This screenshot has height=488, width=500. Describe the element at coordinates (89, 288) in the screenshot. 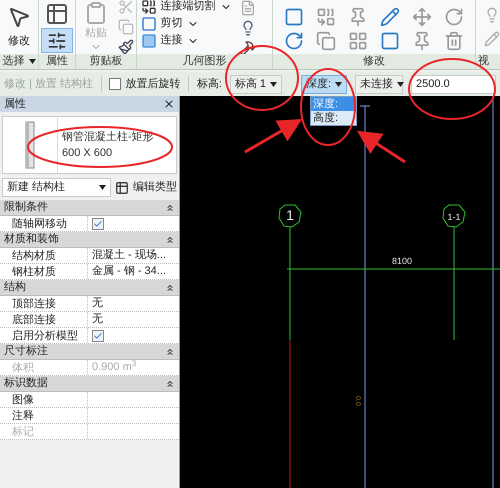

I see `group-header: 结构` at that location.